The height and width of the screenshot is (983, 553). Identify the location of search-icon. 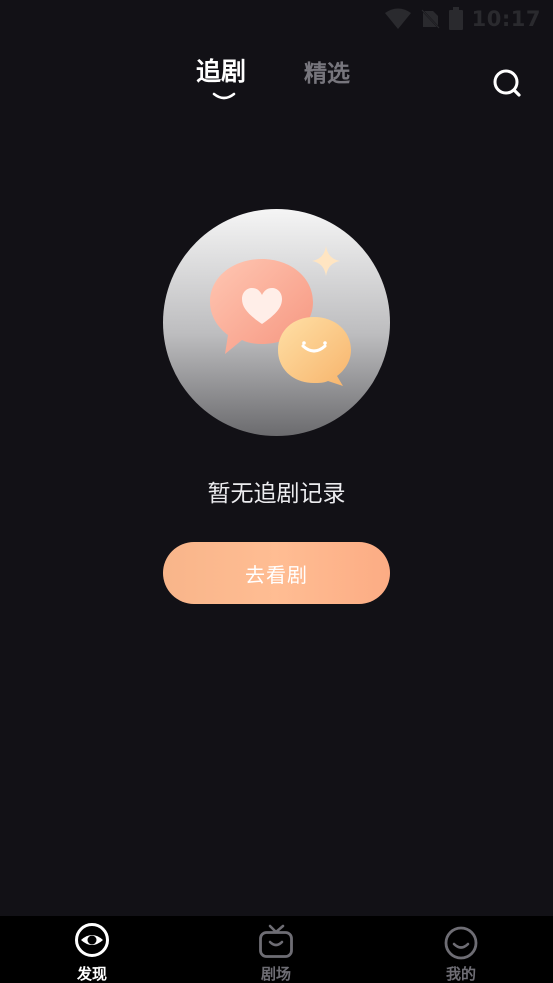
(507, 83).